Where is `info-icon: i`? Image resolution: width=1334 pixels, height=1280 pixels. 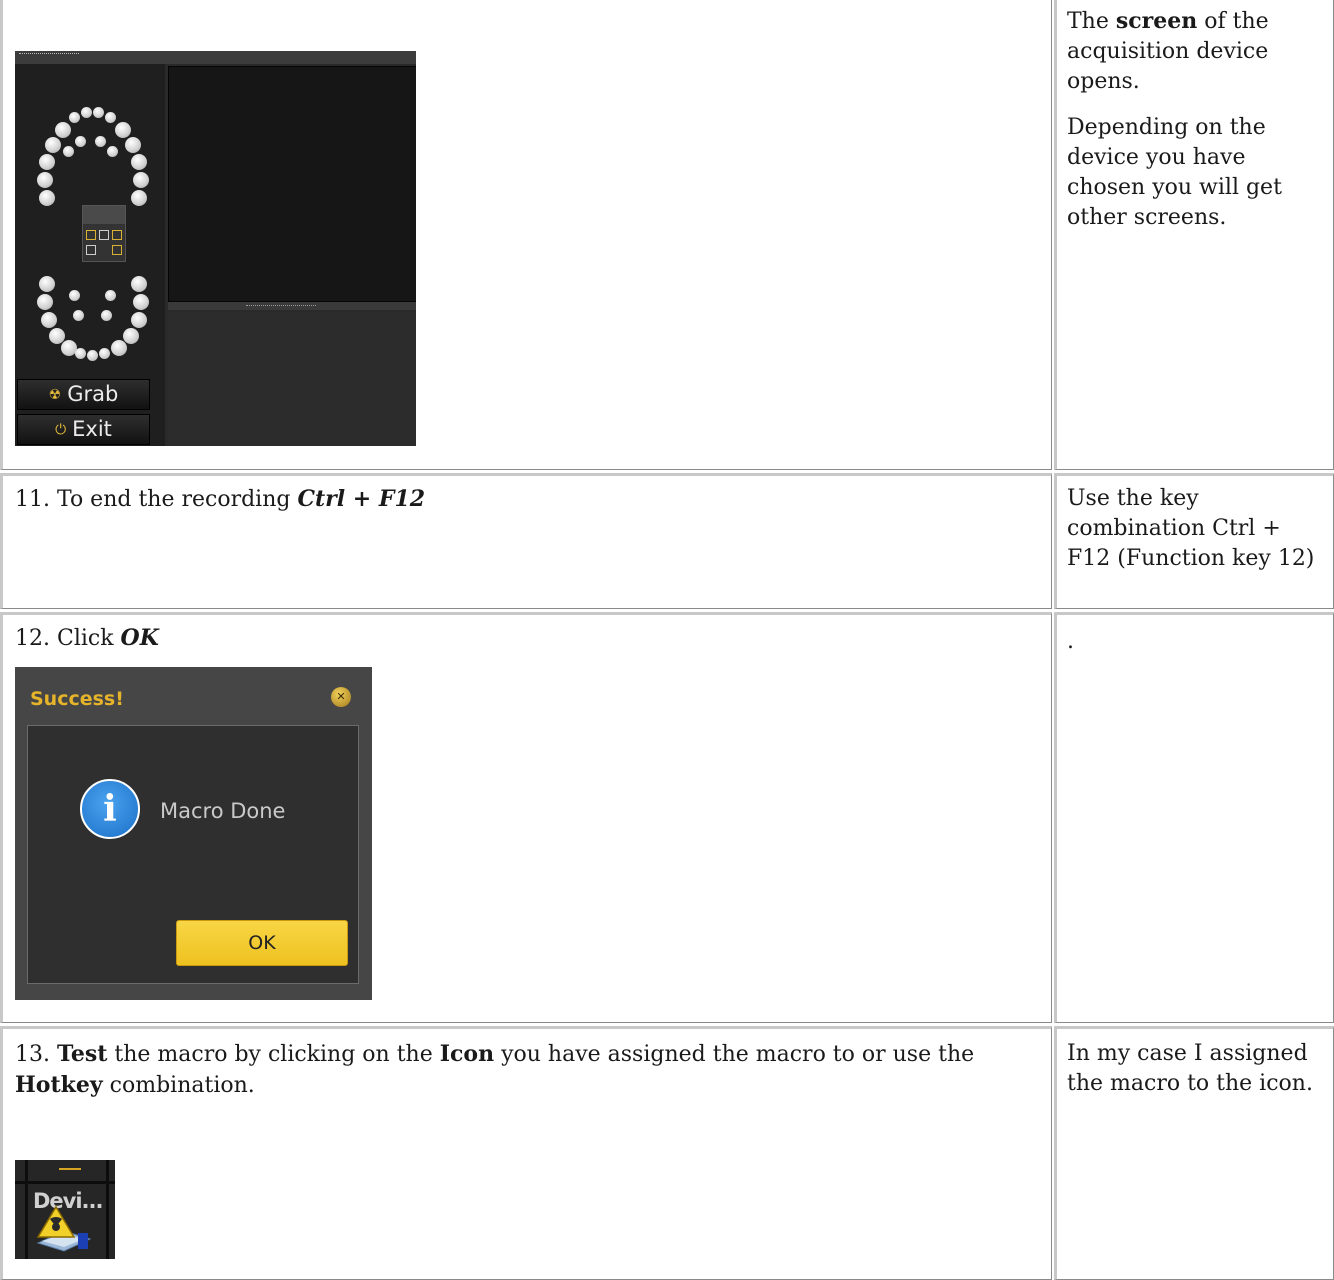 info-icon: i is located at coordinates (110, 809).